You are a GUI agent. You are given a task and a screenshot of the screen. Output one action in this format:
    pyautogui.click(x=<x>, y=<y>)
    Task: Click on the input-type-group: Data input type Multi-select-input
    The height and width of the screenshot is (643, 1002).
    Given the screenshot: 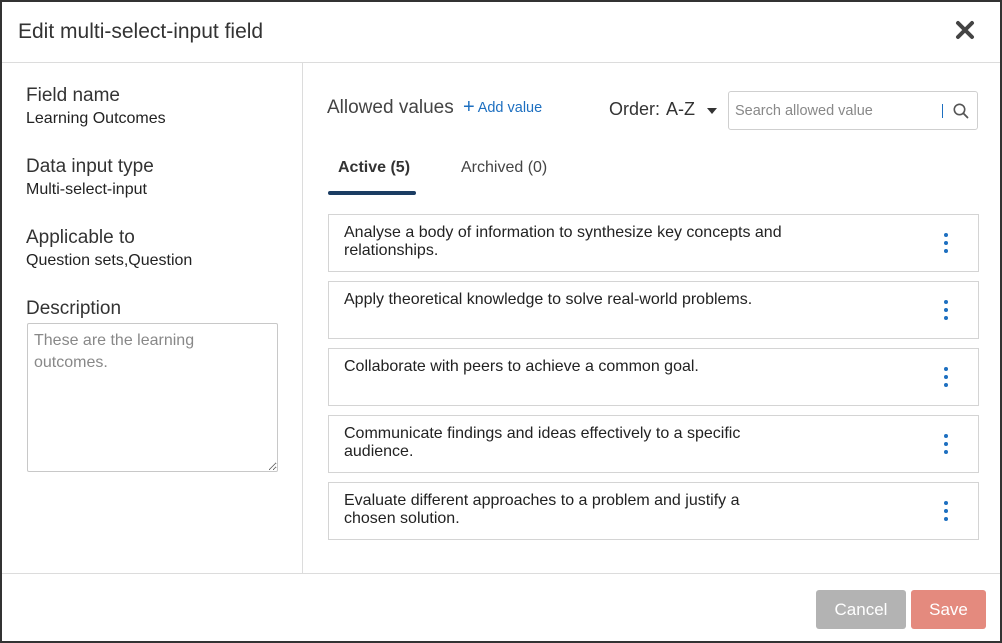 What is the action you would take?
    pyautogui.click(x=90, y=177)
    